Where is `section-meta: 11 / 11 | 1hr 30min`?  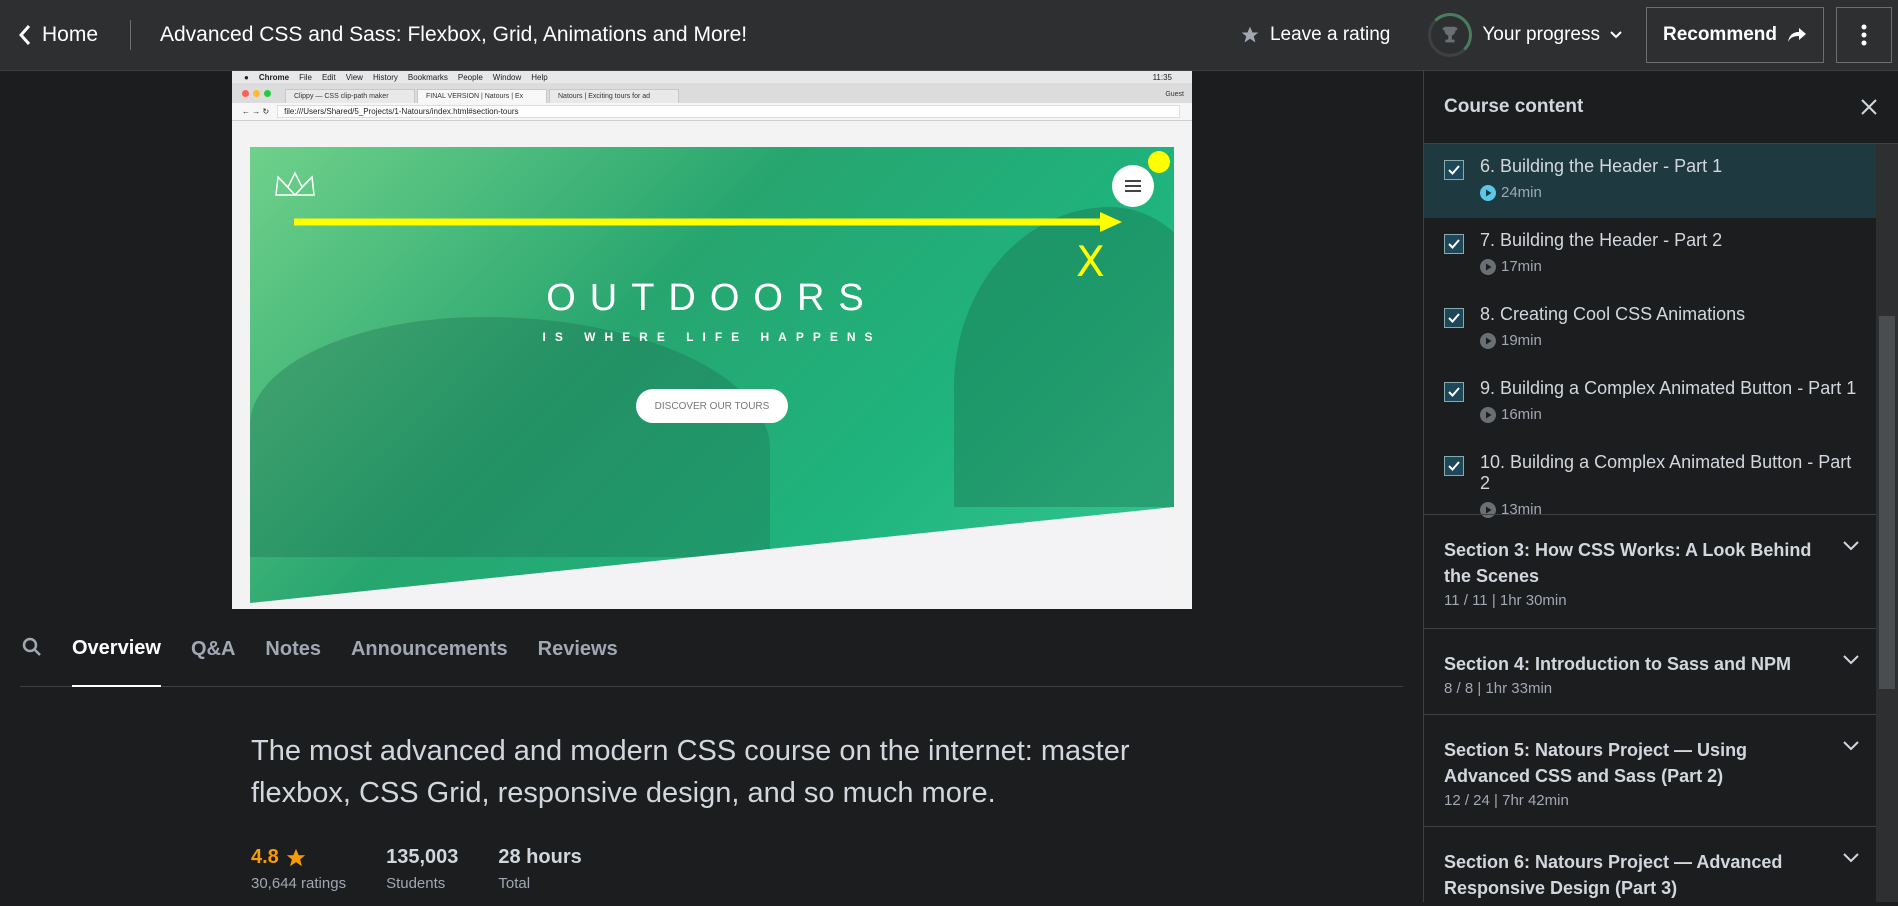
section-meta: 11 / 11 | 1hr 30min is located at coordinates (1505, 600).